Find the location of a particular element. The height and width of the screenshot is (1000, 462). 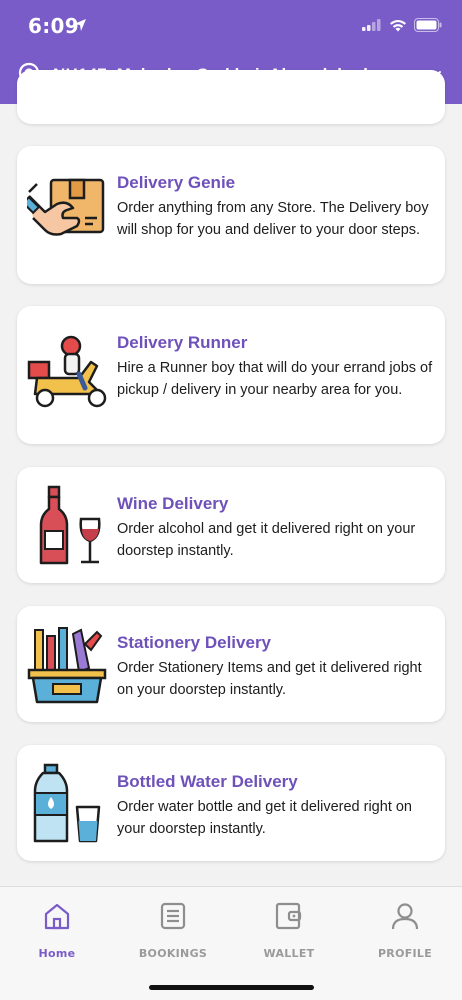

nav-profile: PROFILE is located at coordinates (405, 930).